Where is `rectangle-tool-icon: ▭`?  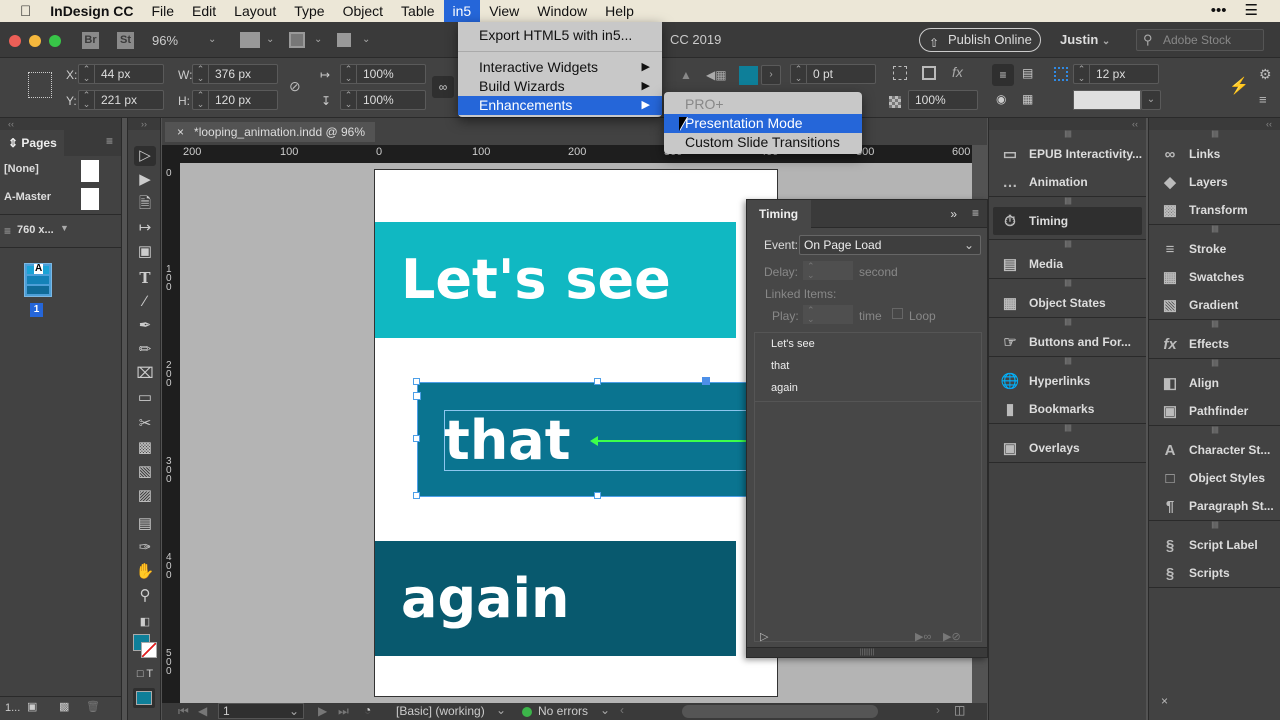 rectangle-tool-icon: ▭ is located at coordinates (145, 398).